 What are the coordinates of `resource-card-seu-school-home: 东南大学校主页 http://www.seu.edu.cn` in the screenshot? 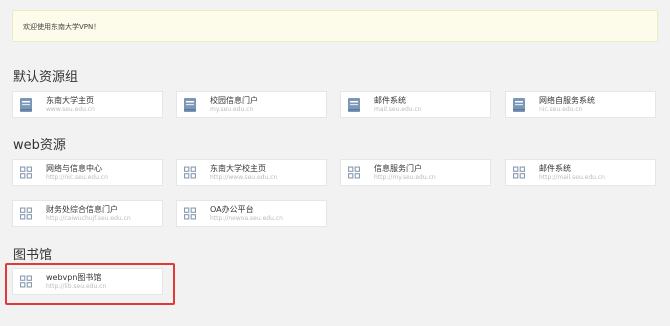 It's located at (251, 172).